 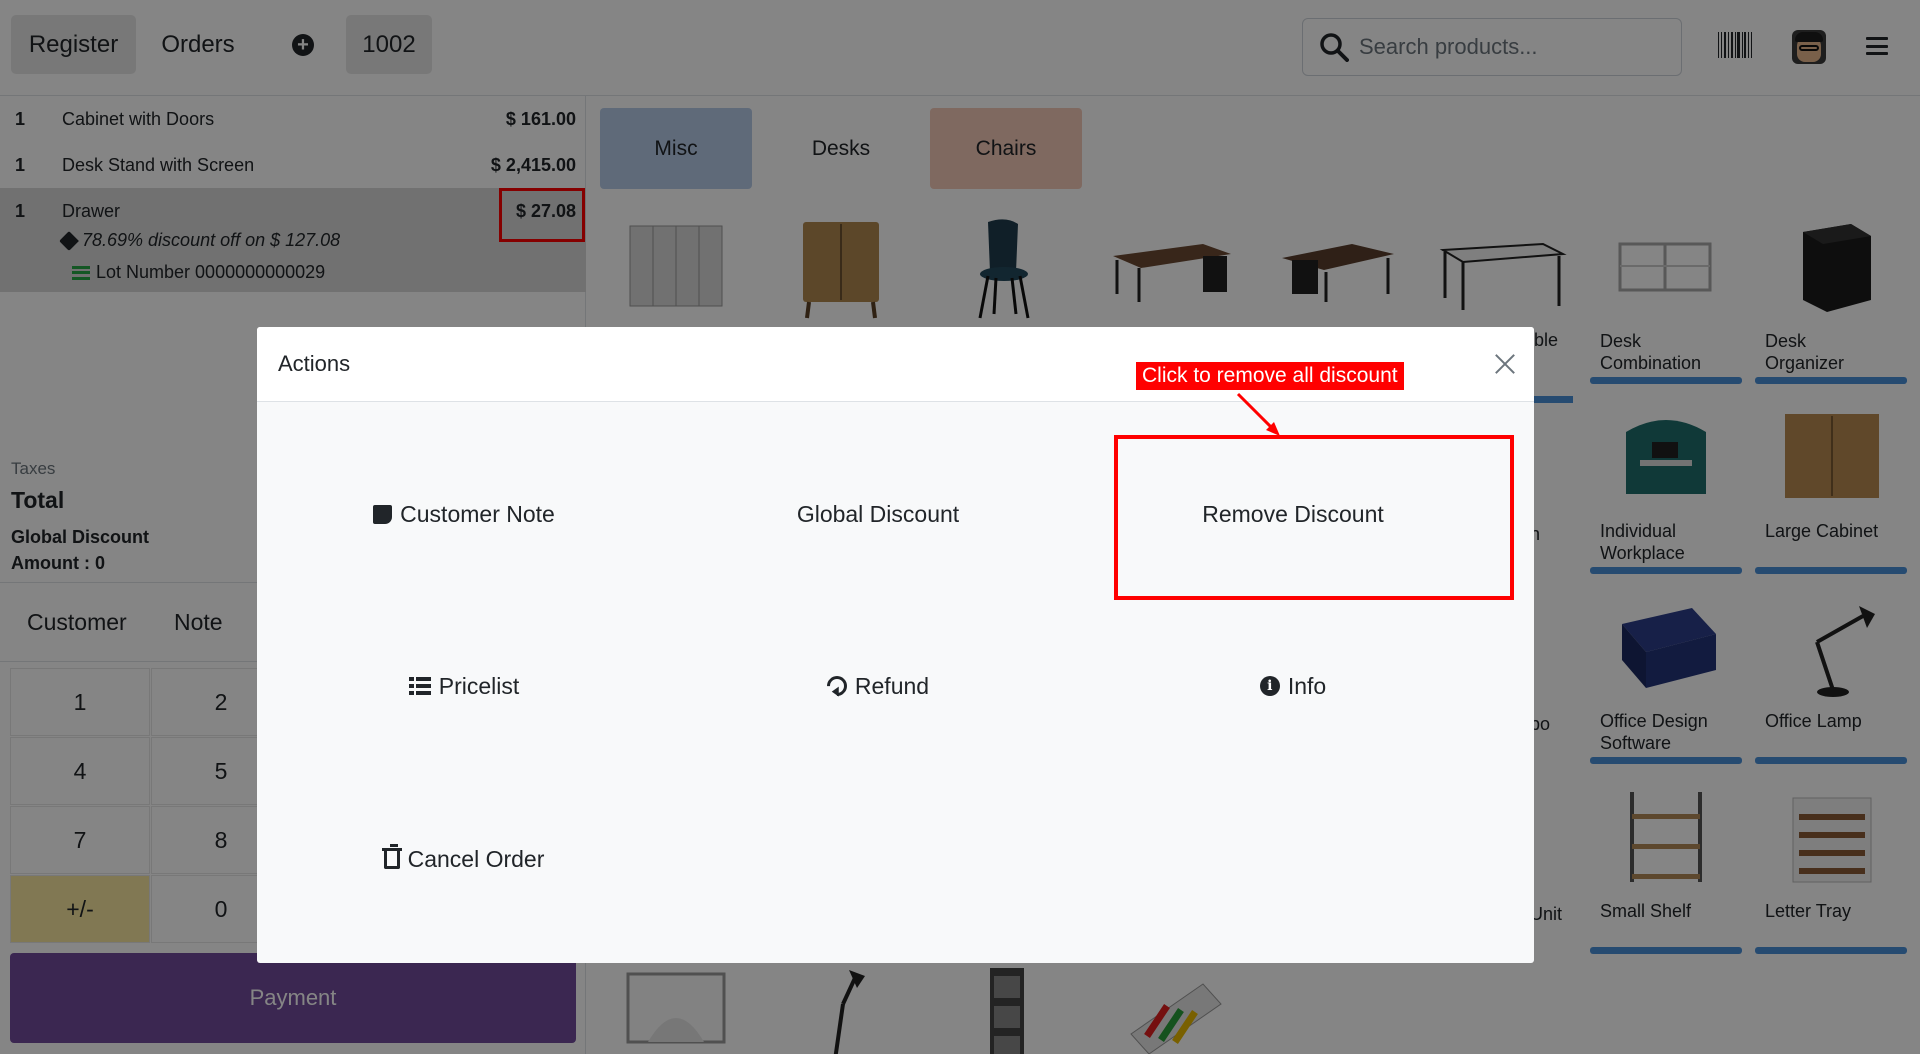 What do you see at coordinates (464, 686) in the screenshot?
I see `pricelist-button: Pricelist` at bounding box center [464, 686].